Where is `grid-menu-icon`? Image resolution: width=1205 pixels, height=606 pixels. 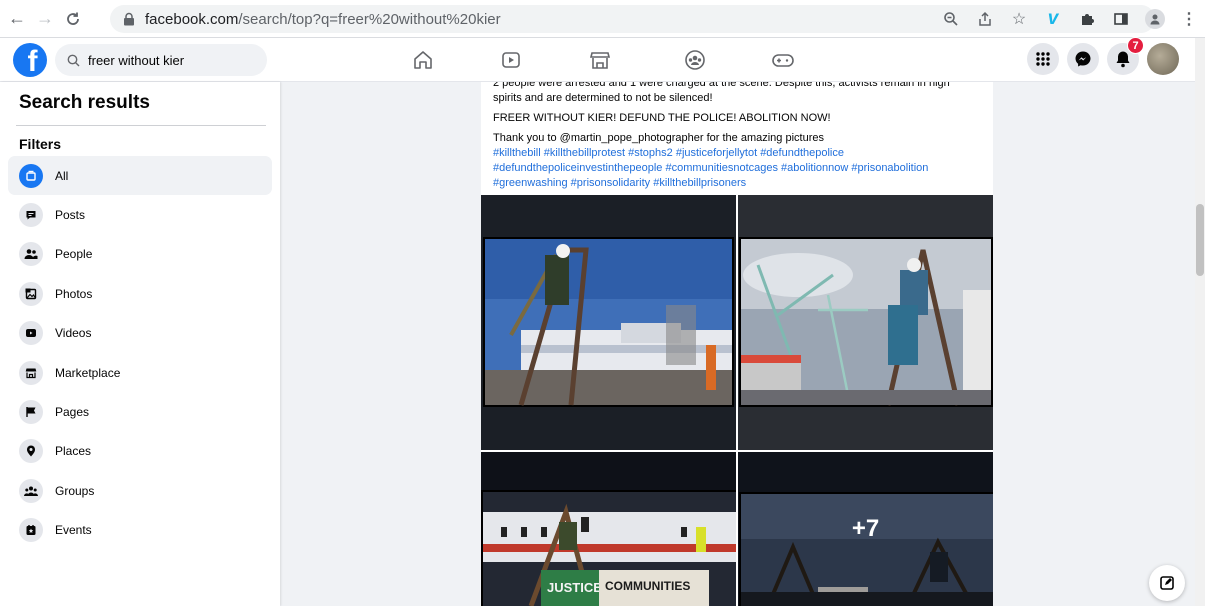
grid-menu-icon is located at coordinates (1043, 59).